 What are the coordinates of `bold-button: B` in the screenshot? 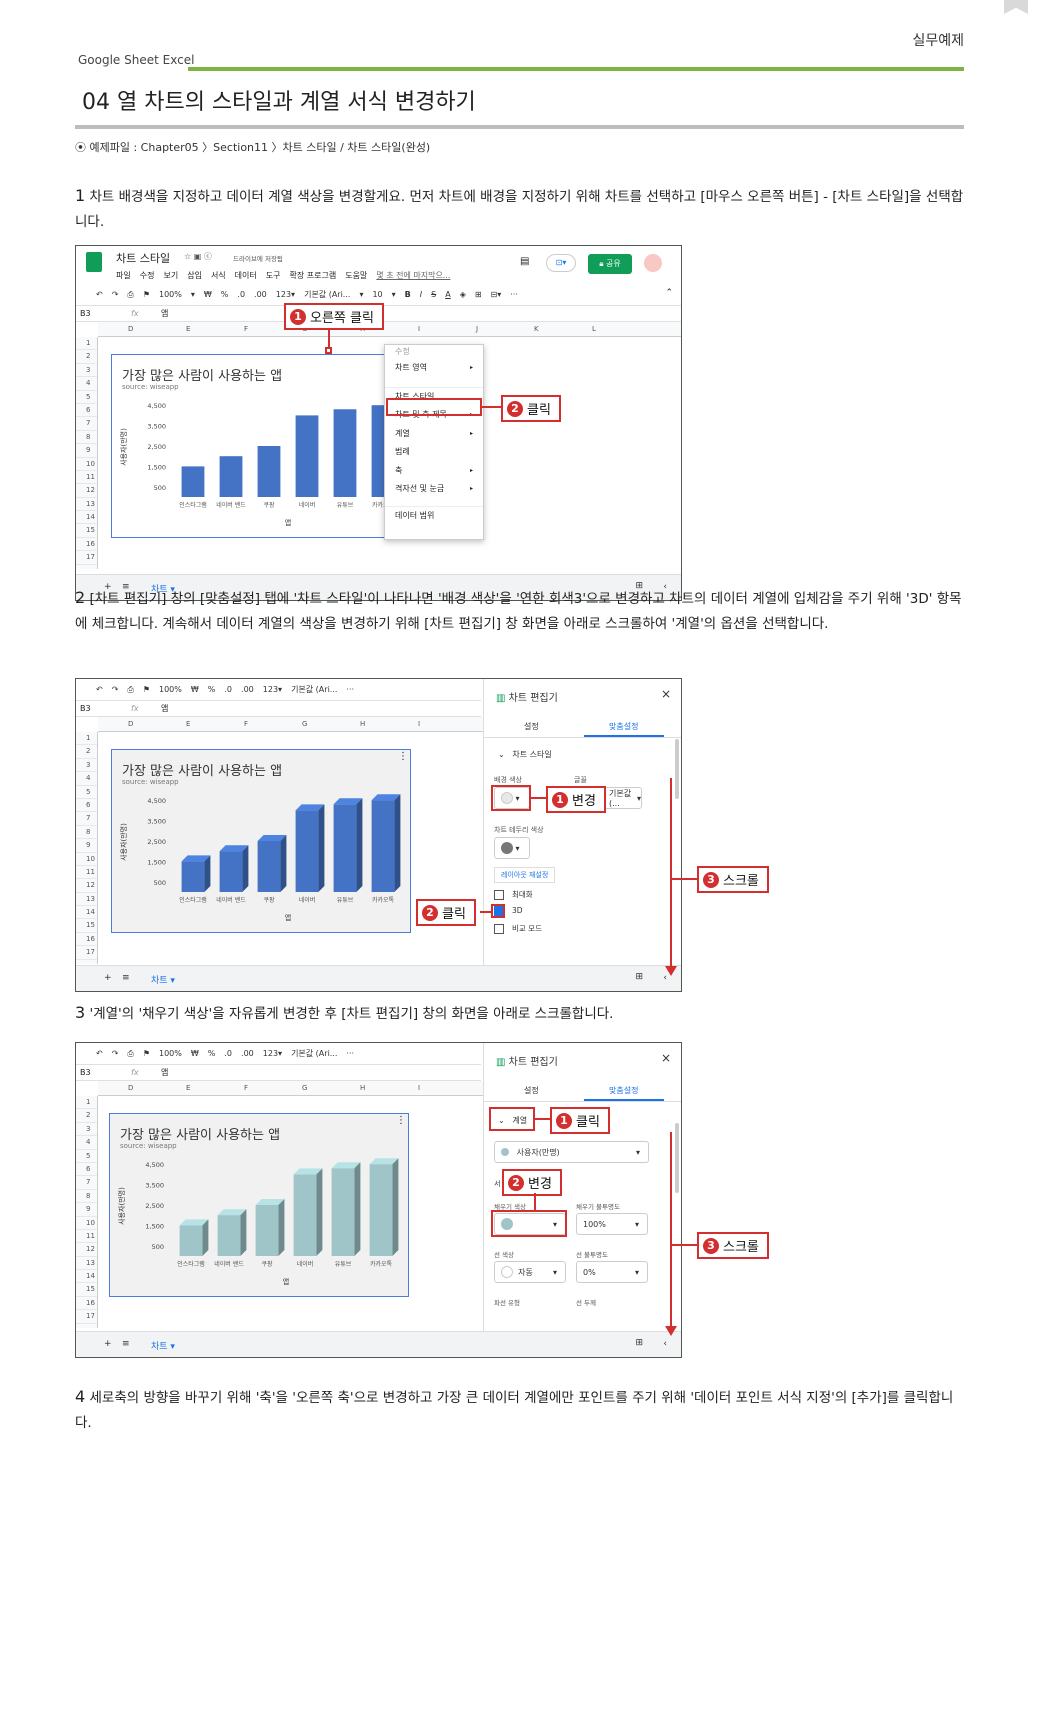 It's located at (408, 294).